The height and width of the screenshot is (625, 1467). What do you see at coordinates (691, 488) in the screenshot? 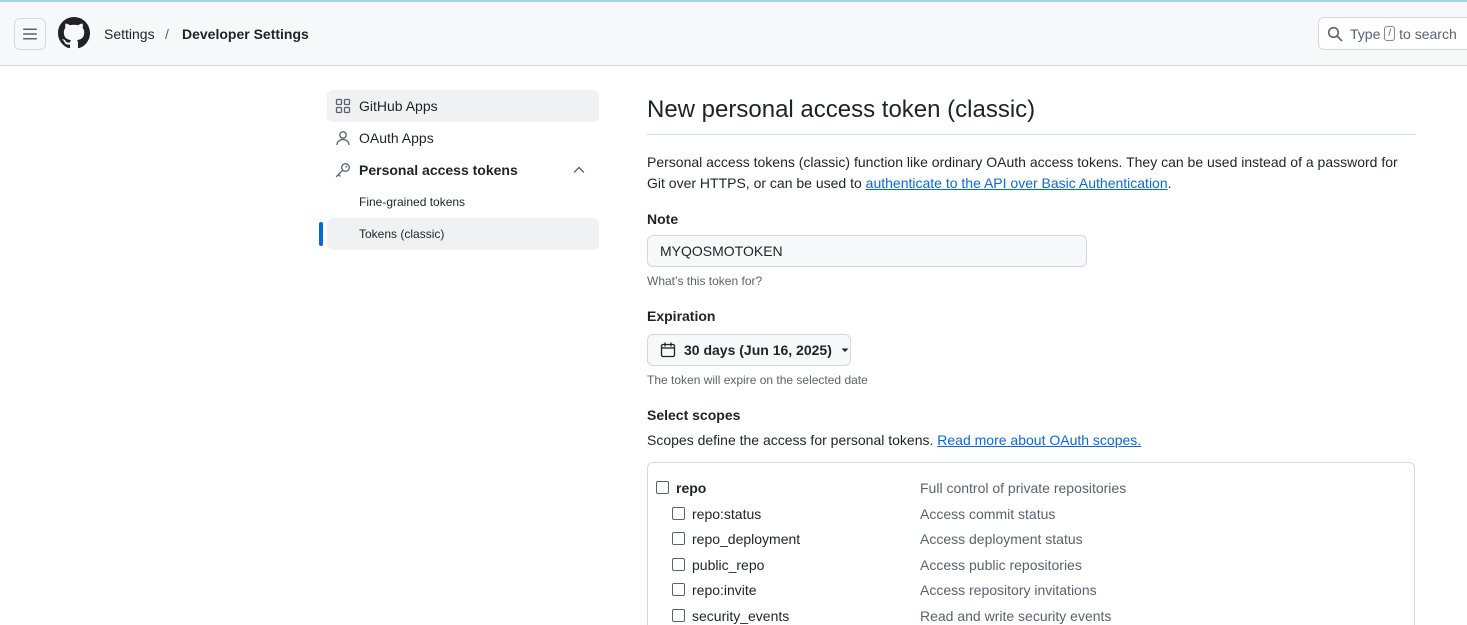
I see `scope-name: repo` at bounding box center [691, 488].